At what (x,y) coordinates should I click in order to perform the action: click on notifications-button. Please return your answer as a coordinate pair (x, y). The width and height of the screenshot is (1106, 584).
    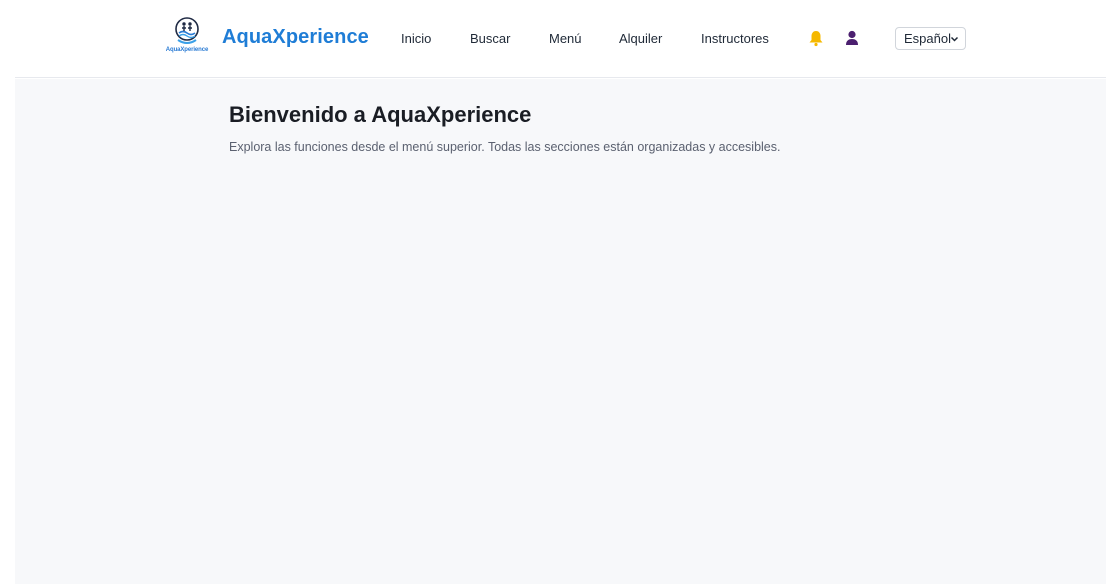
    Looking at the image, I should click on (816, 38).